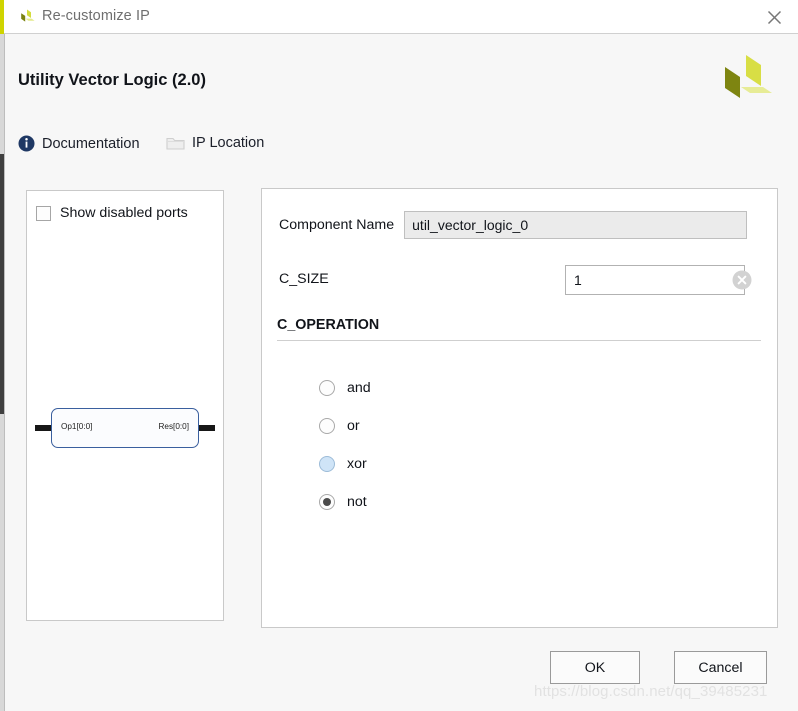  What do you see at coordinates (152, 147) in the screenshot?
I see `header-links: Documentation IP Location` at bounding box center [152, 147].